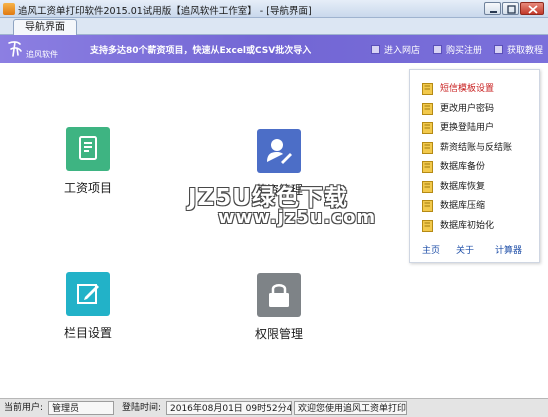 This screenshot has width=548, height=417. What do you see at coordinates (42, 54) in the screenshot?
I see `logo-text: 追风软件` at bounding box center [42, 54].